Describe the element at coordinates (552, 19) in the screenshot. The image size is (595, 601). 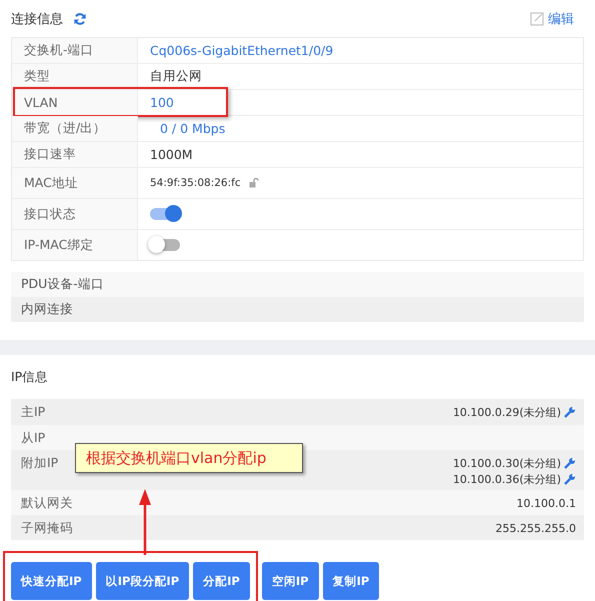
I see `edit-link: 编辑` at that location.